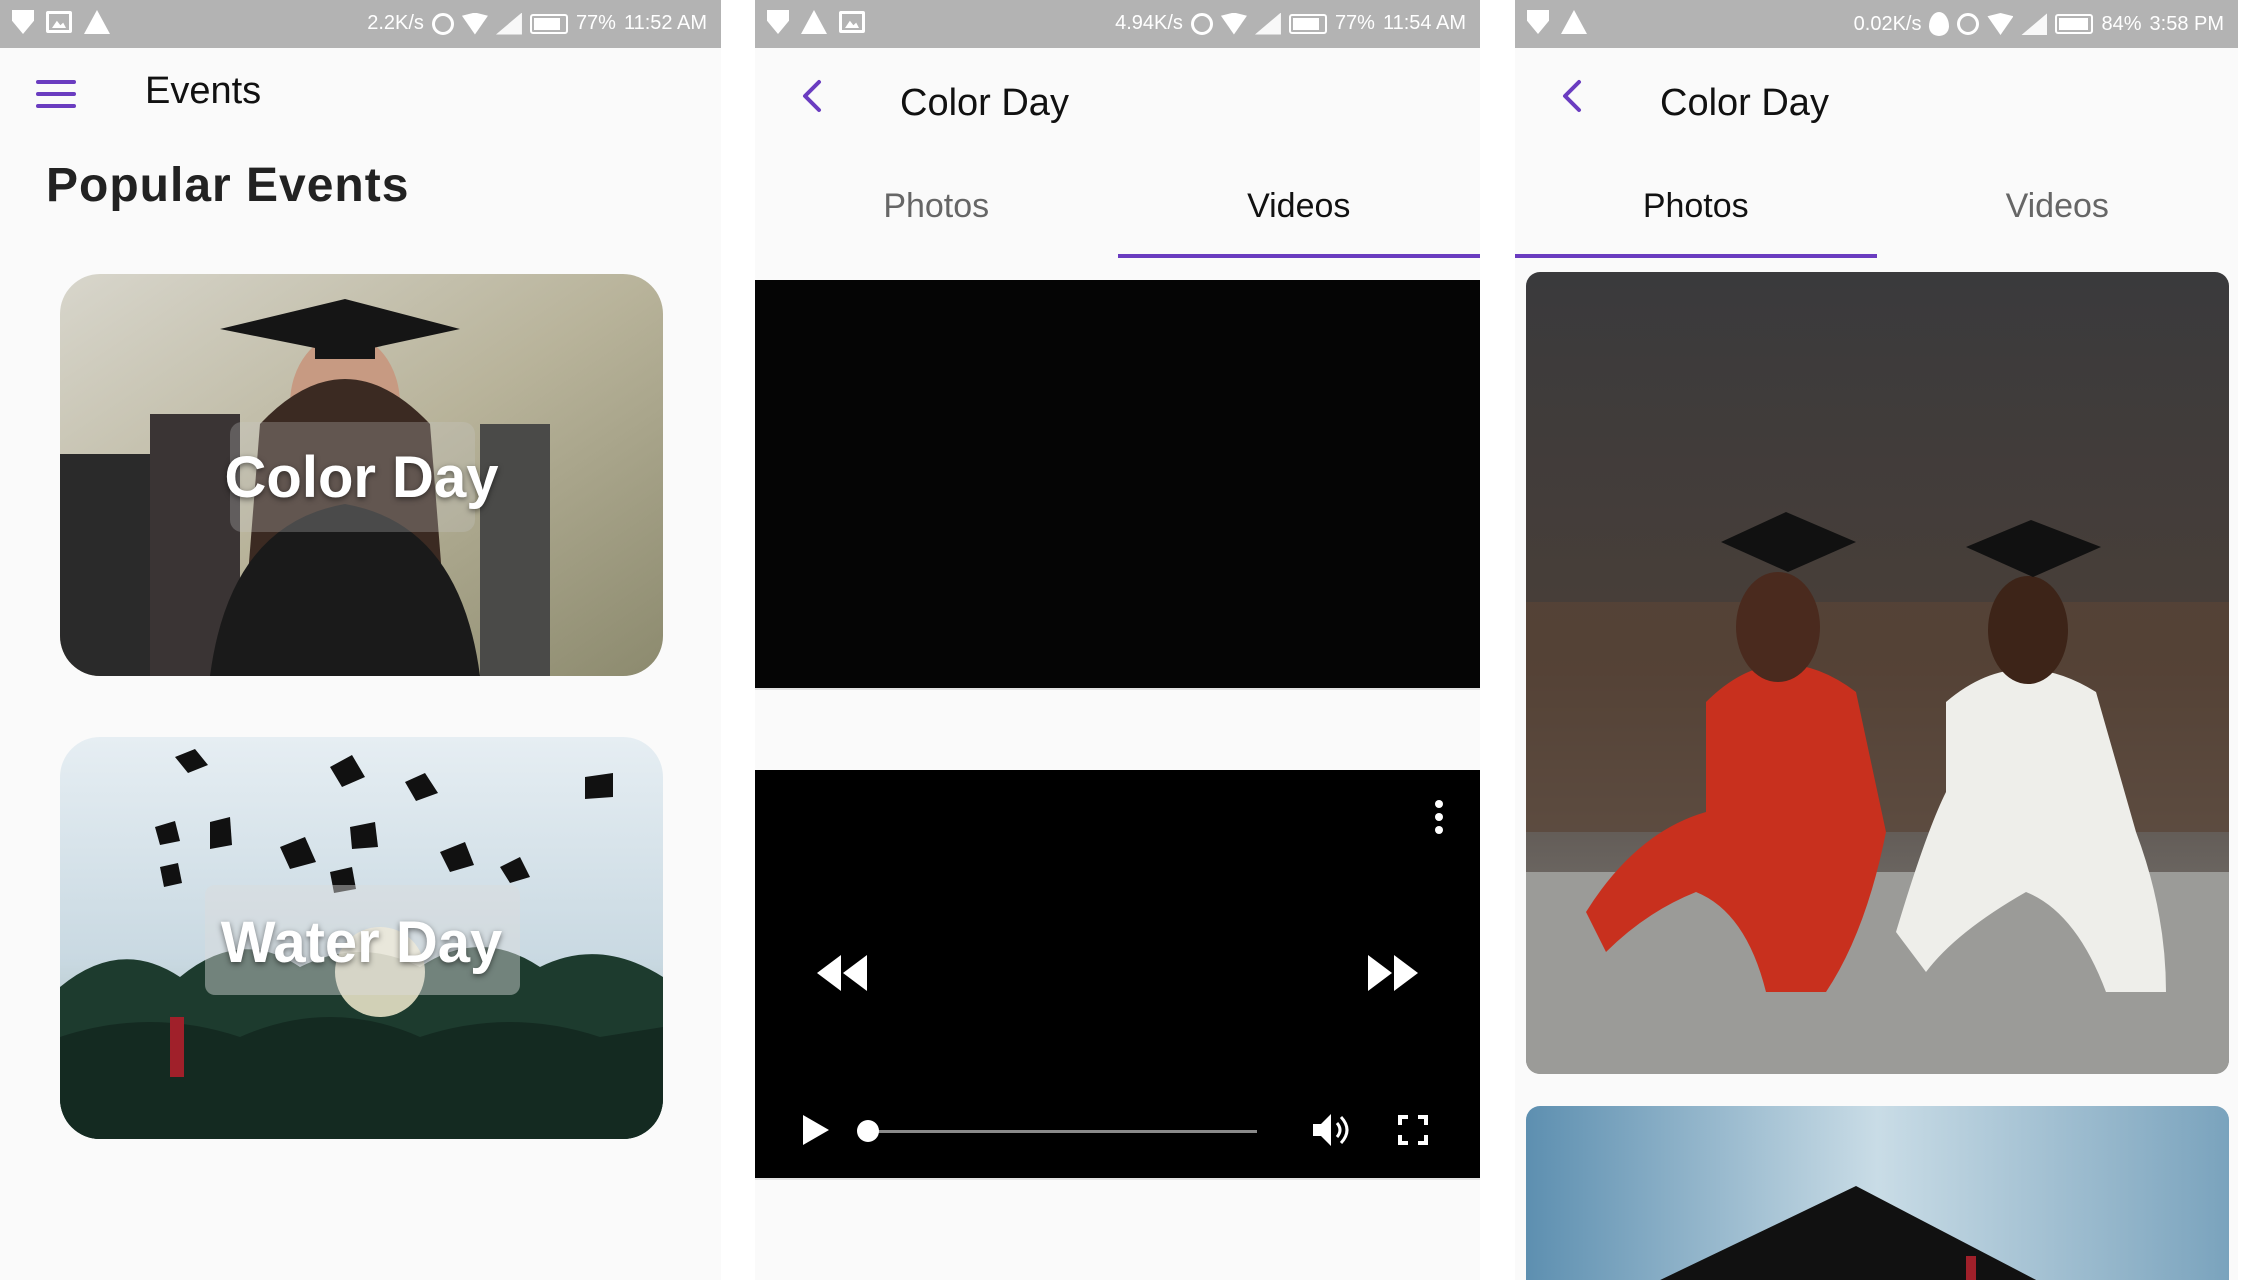 The width and height of the screenshot is (2252, 1280). Describe the element at coordinates (665, 23) in the screenshot. I see `clock: 11:52 AM` at that location.